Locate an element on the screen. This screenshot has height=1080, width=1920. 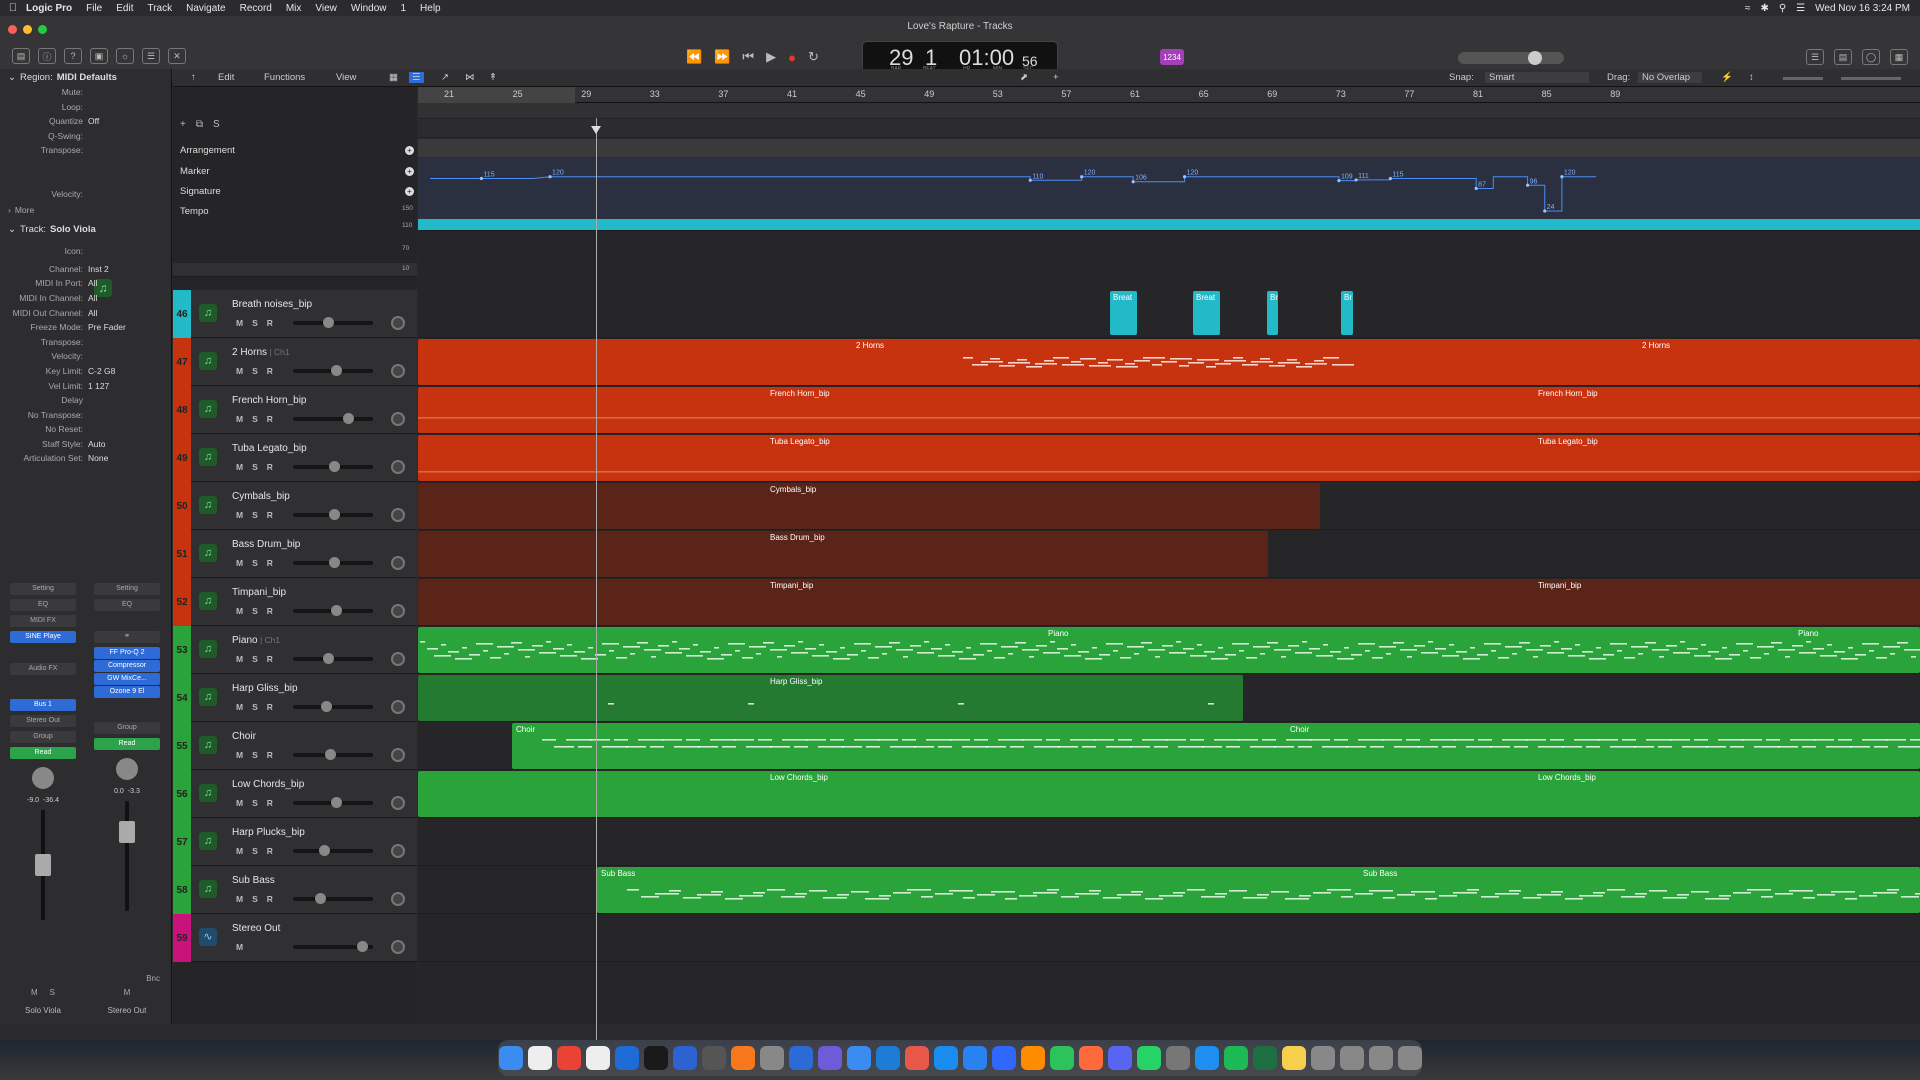
fx-slot-1: FF Pro-Q 2 is located at coordinates (127, 653).